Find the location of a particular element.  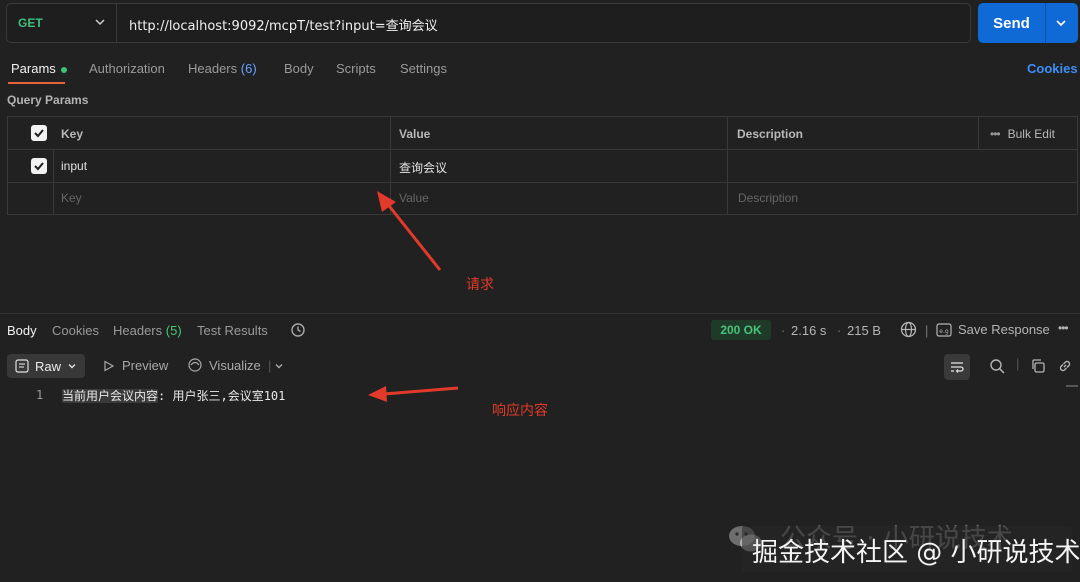

response-size: 215 B is located at coordinates (864, 330).